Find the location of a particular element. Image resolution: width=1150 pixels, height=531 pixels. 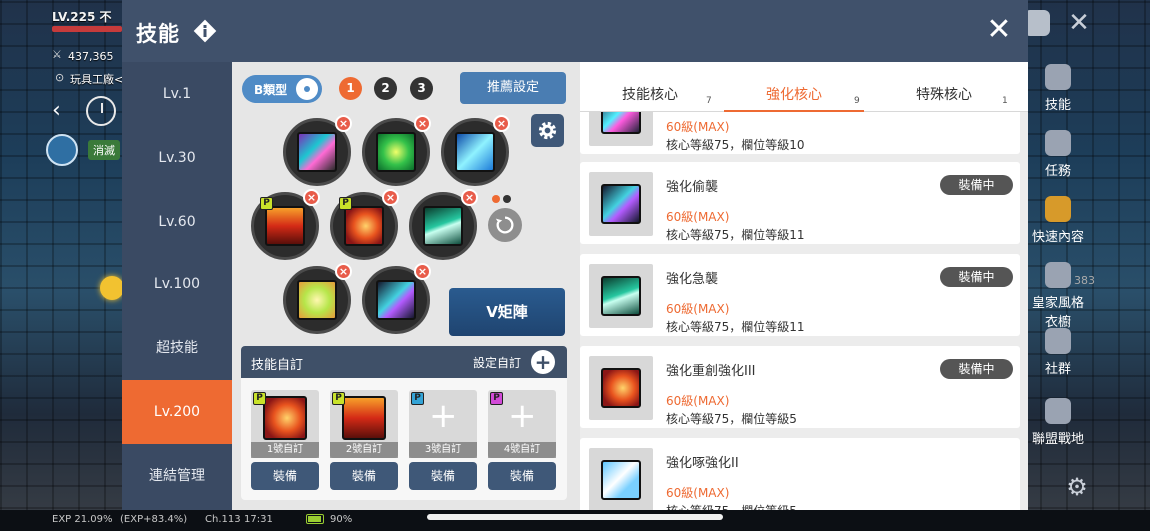

refresh-icon is located at coordinates (504, 225).